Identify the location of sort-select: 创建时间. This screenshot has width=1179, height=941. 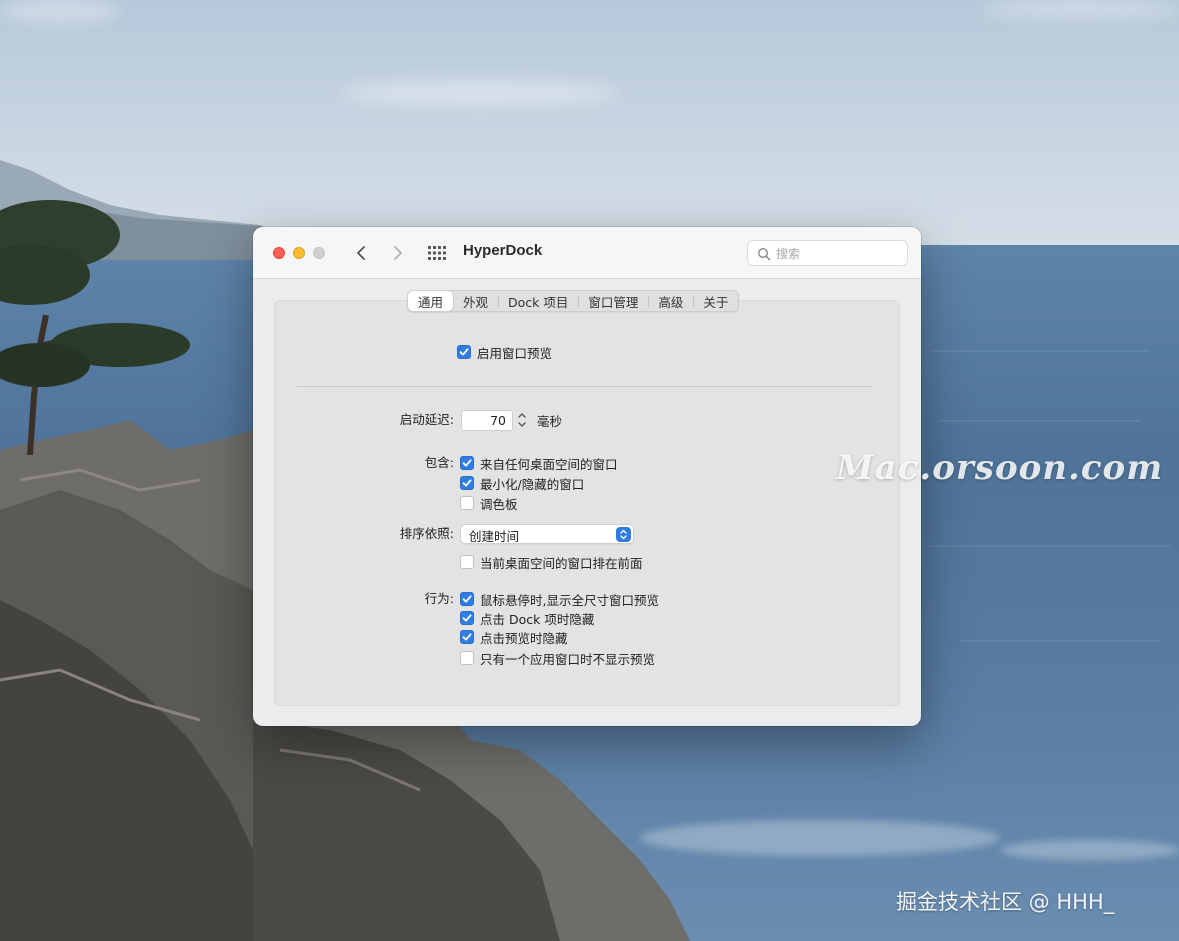
(547, 534).